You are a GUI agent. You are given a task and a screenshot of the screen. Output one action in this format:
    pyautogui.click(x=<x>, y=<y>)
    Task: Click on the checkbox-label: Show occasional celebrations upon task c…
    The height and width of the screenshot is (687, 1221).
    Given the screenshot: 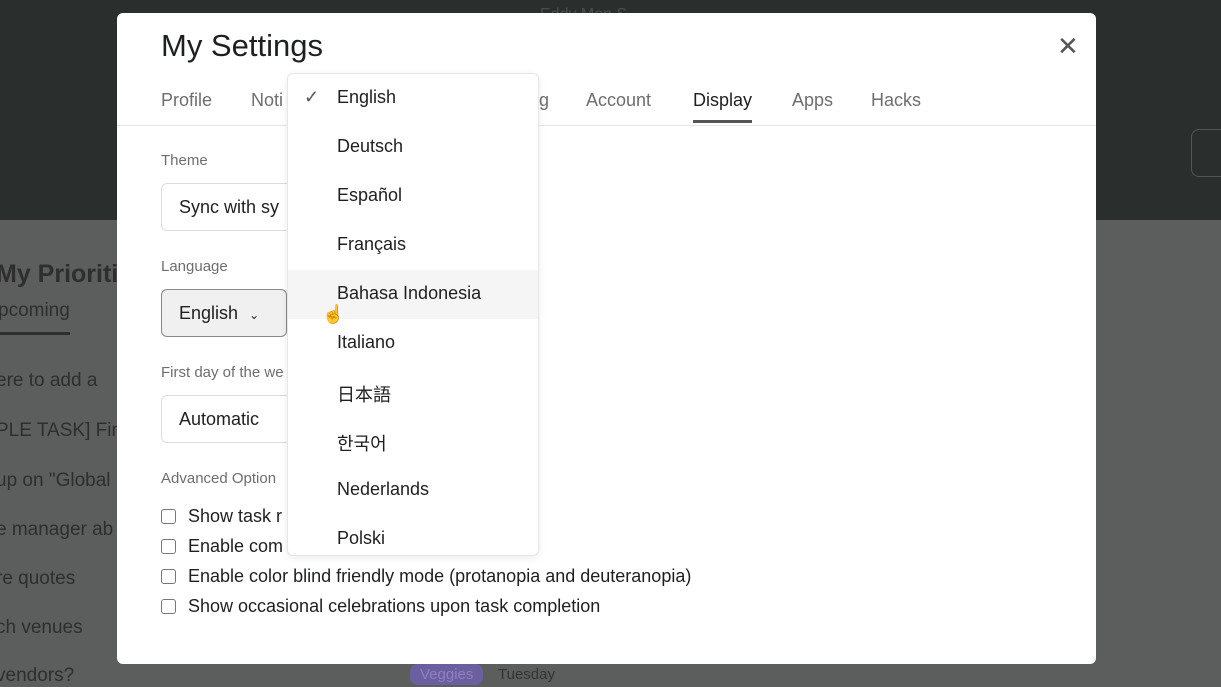 What is the action you would take?
    pyautogui.click(x=394, y=606)
    